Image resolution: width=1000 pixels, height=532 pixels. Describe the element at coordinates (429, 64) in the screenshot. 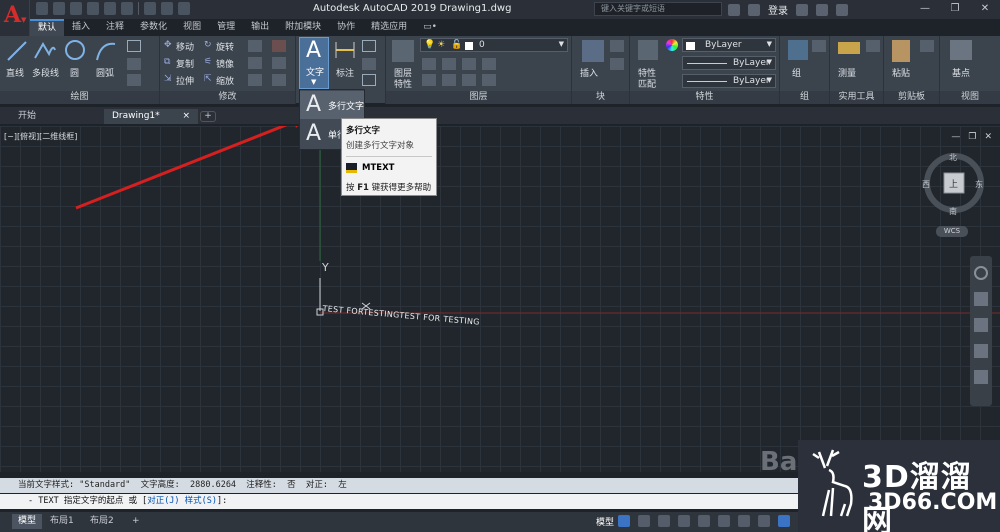

I see `layer-tool-1-icon` at that location.